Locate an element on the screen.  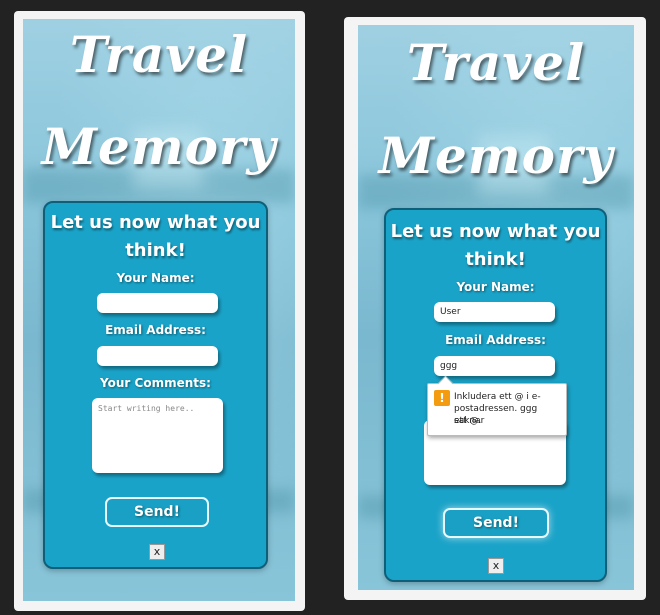
email-input is located at coordinates (157, 356).